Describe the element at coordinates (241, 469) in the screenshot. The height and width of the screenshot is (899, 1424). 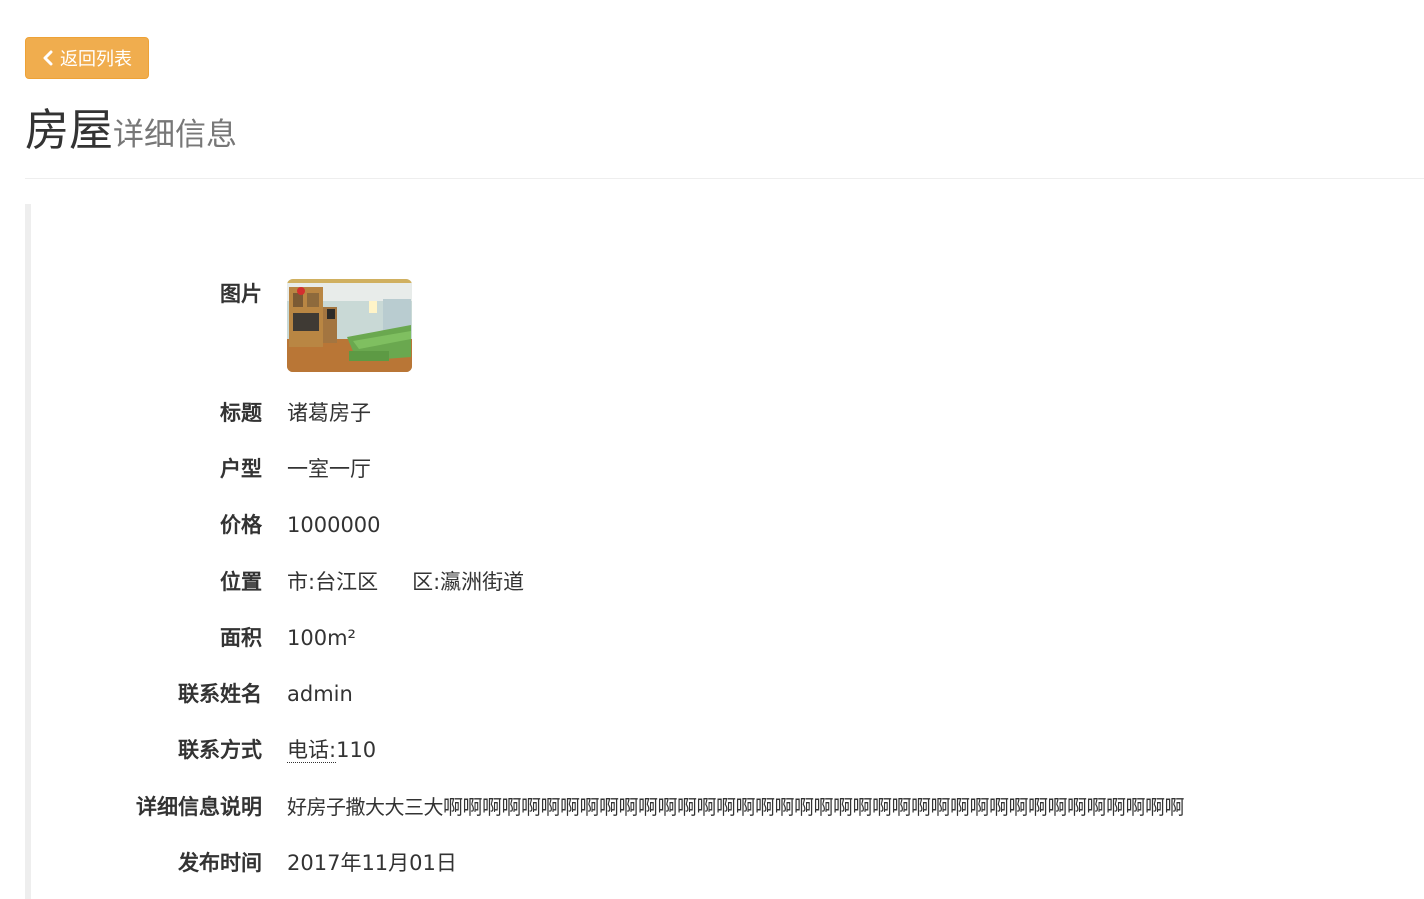
I see `layout-label: 户型` at that location.